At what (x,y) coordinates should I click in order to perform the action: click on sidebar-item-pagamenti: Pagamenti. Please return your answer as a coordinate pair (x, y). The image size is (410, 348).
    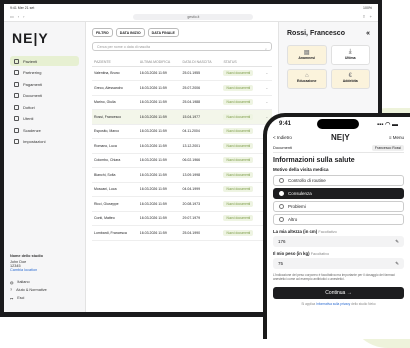
    Looking at the image, I should click on (44, 84).